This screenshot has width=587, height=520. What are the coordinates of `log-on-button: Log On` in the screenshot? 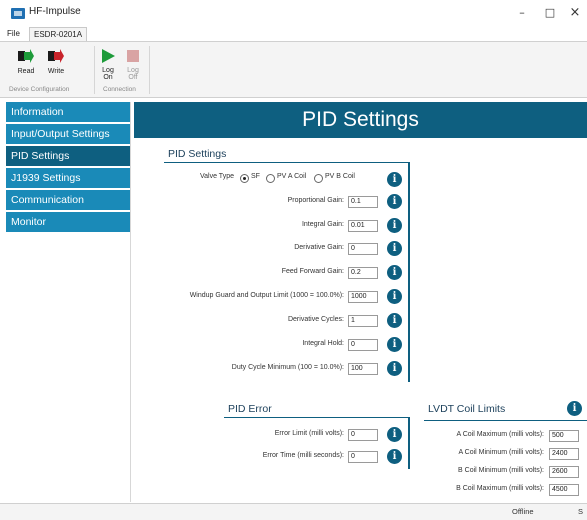 It's located at (108, 66).